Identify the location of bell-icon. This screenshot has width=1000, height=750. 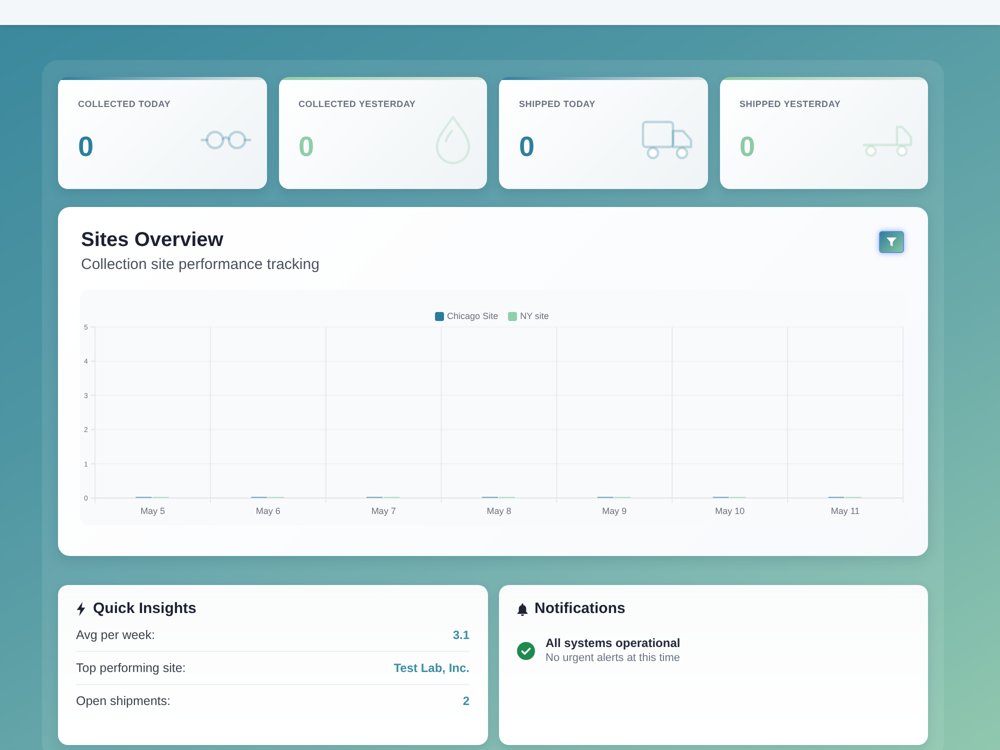
(522, 609).